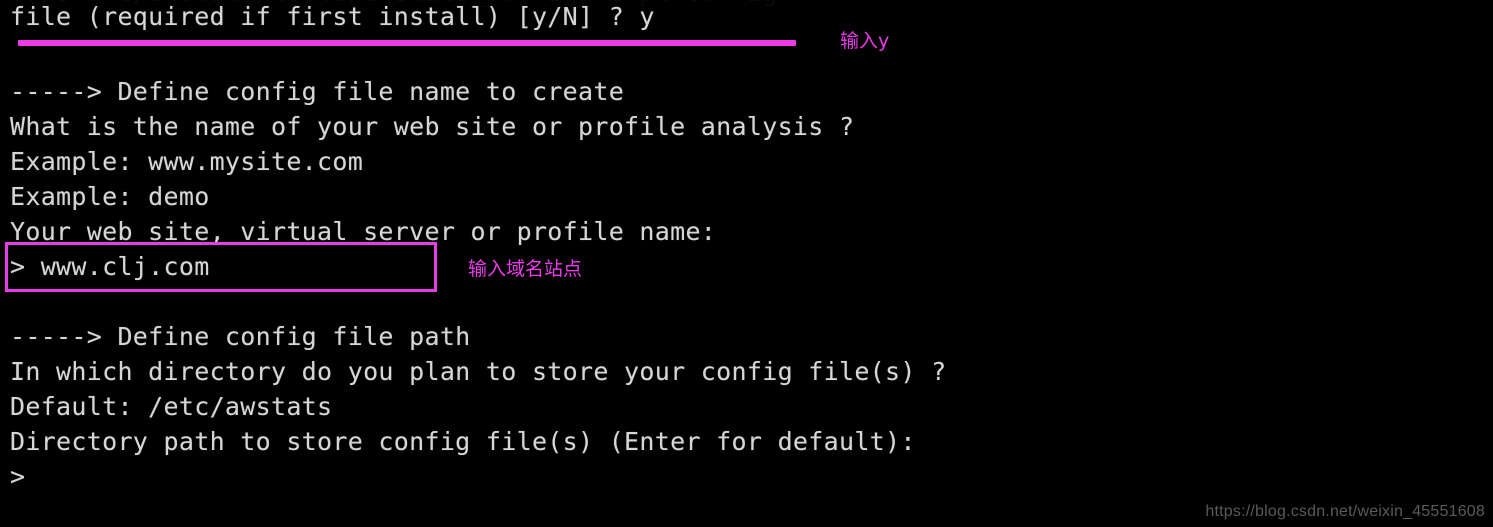  Describe the element at coordinates (17, 477) in the screenshot. I see `terminal-input-directory-path: >` at that location.